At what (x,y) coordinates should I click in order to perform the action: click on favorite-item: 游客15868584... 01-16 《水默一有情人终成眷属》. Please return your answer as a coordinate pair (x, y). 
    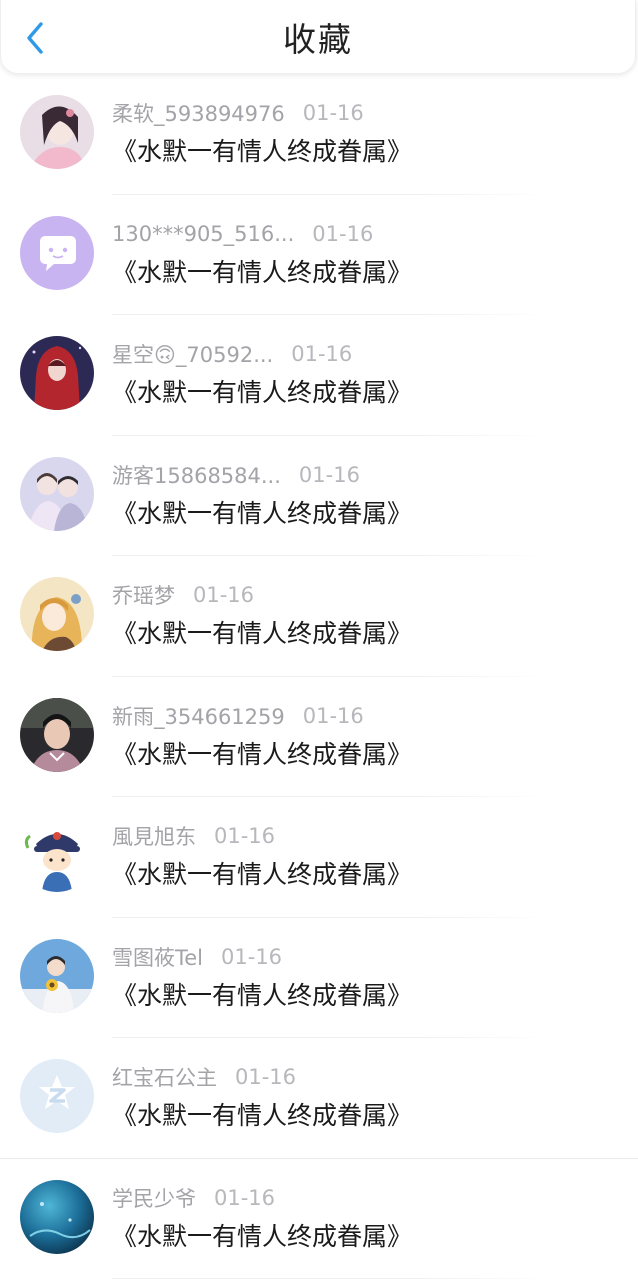
    Looking at the image, I should click on (319, 496).